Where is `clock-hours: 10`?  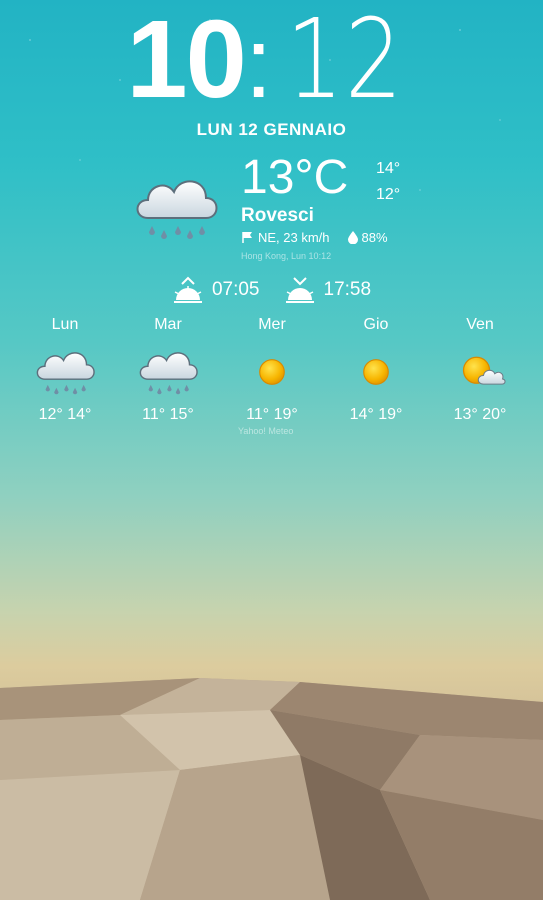
clock-hours: 10 is located at coordinates (186, 60).